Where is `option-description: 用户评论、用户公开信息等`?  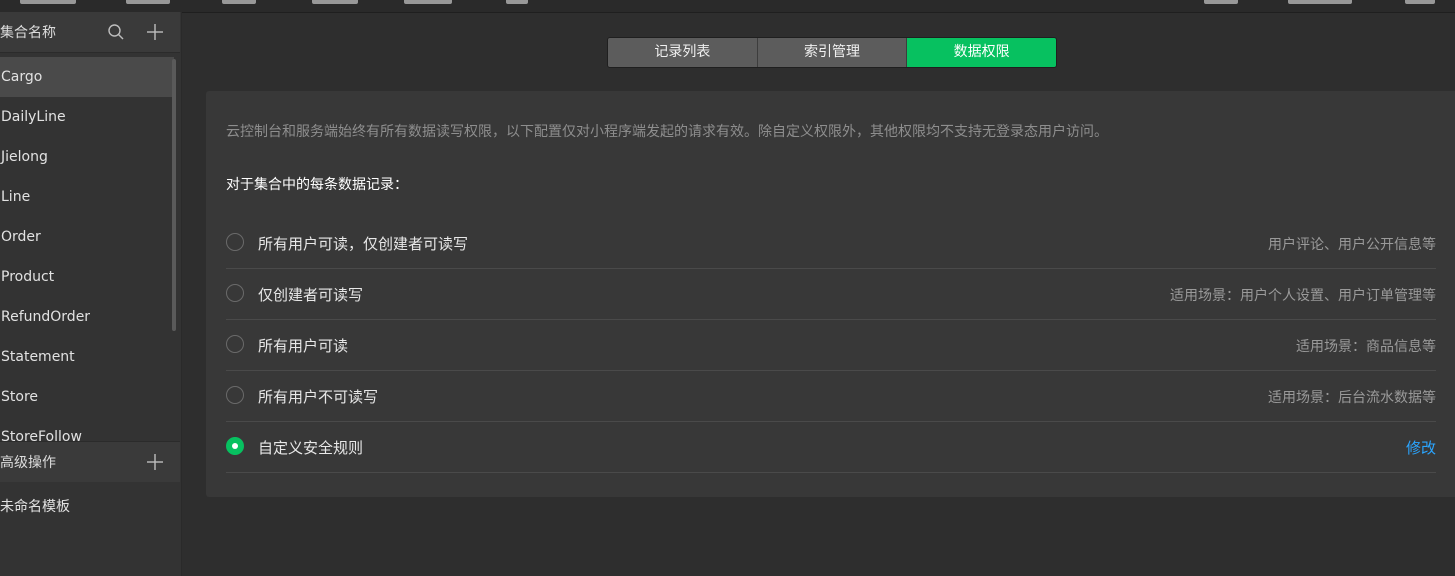 option-description: 用户评论、用户公开信息等 is located at coordinates (1352, 245).